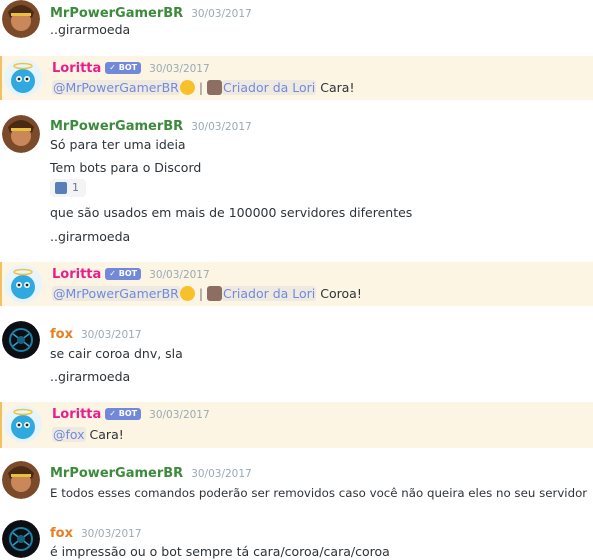 This screenshot has height=560, width=593. I want to click on message-group: MrPowerGamerBR 30/03/2017 ..girarmoeda, so click(296, 24).